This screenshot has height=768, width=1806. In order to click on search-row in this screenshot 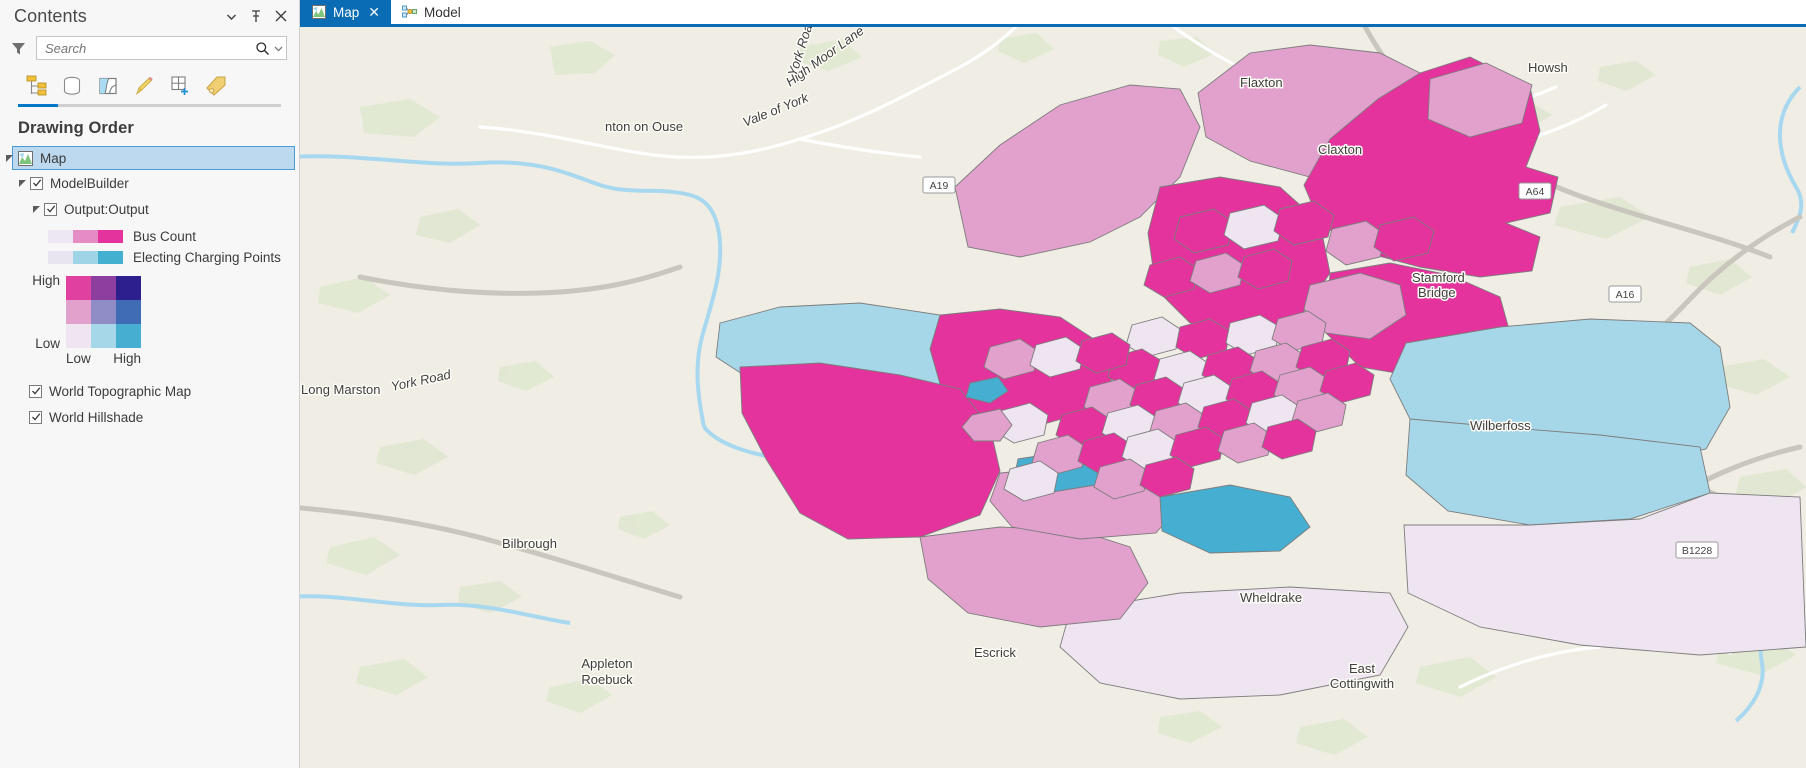, I will do `click(149, 49)`.